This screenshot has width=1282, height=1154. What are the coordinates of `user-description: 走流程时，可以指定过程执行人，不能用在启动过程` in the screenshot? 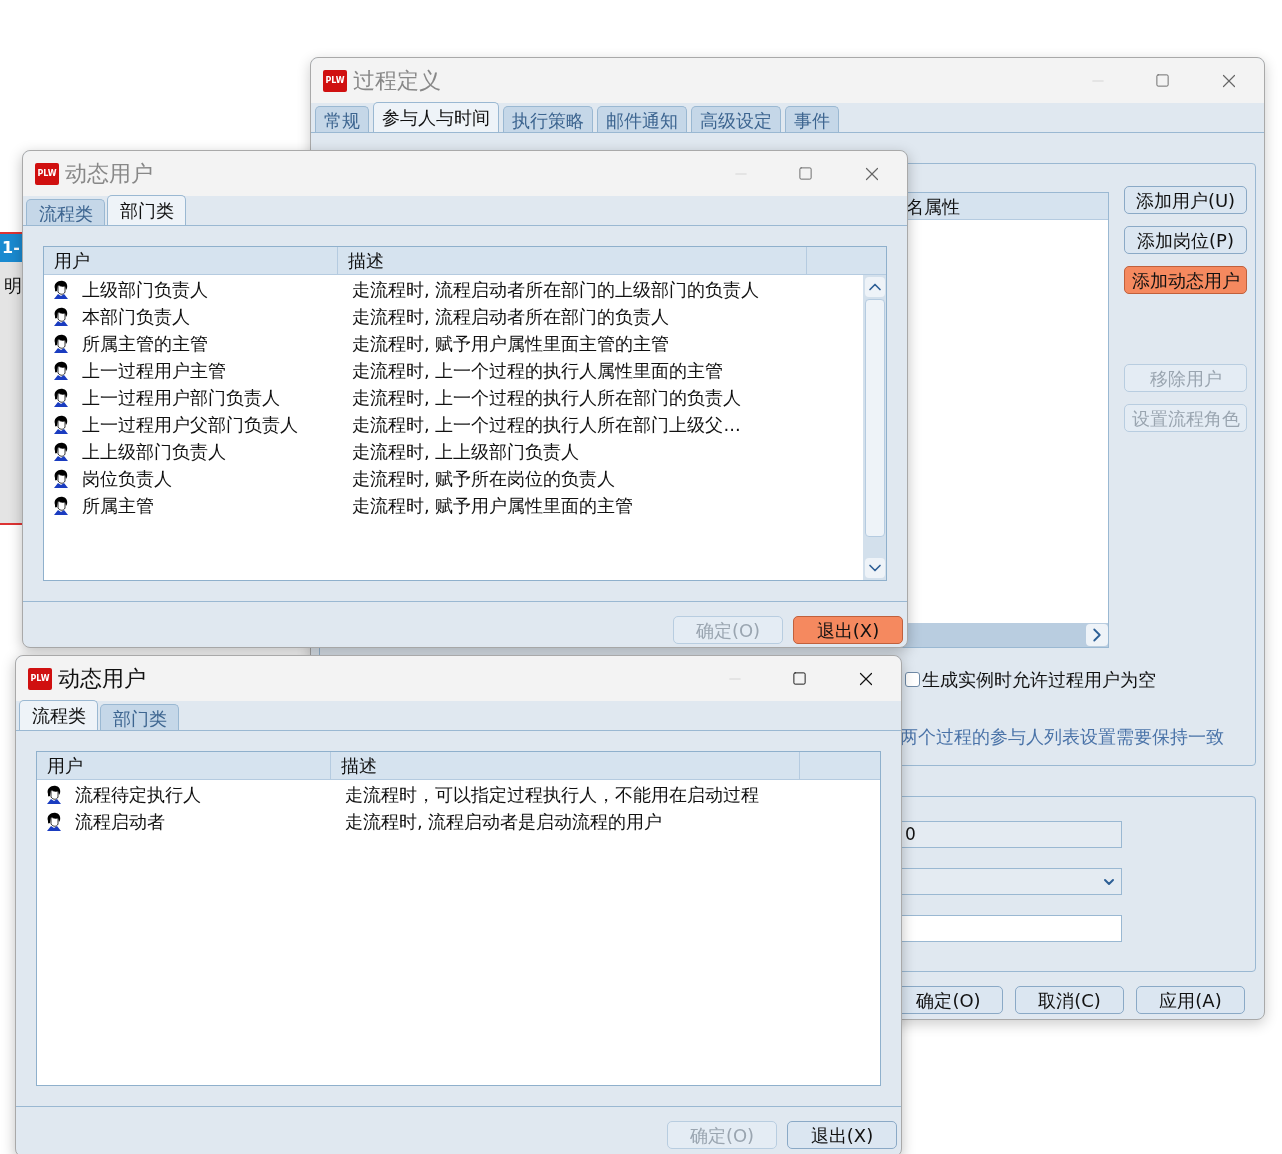 It's located at (551, 795).